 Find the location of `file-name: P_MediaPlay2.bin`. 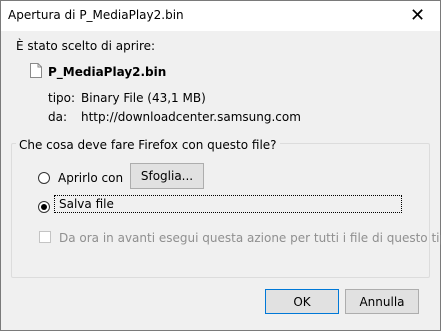

file-name: P_MediaPlay2.bin is located at coordinates (107, 72).